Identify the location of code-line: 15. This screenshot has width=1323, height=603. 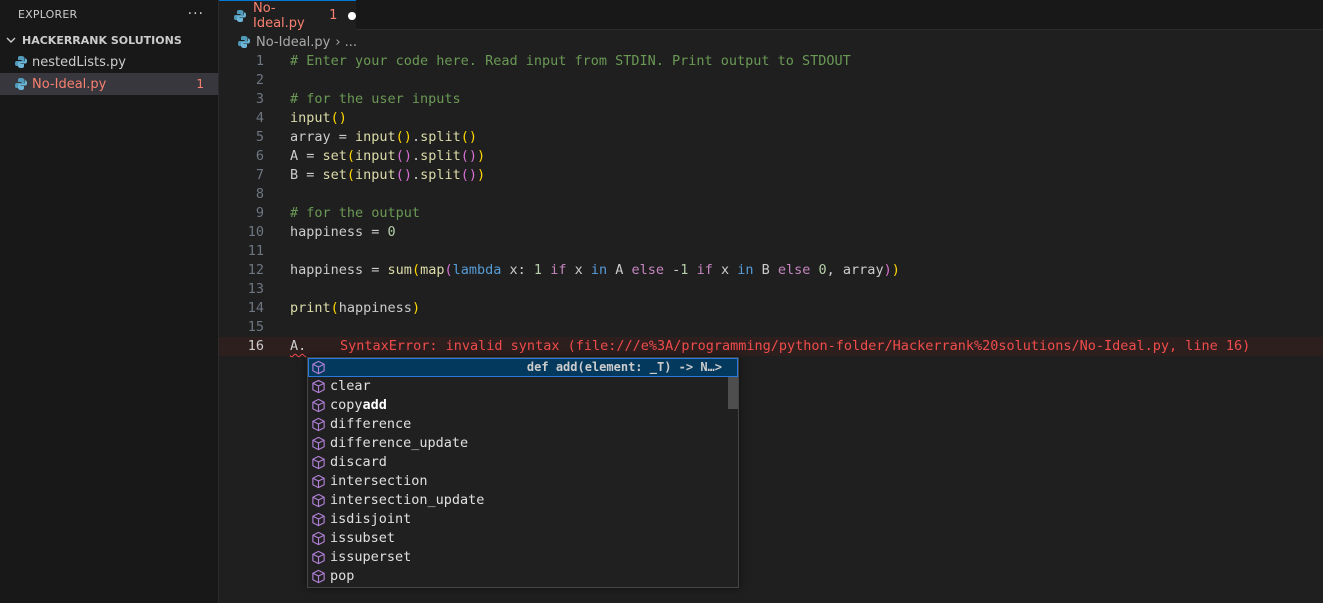
(771, 327).